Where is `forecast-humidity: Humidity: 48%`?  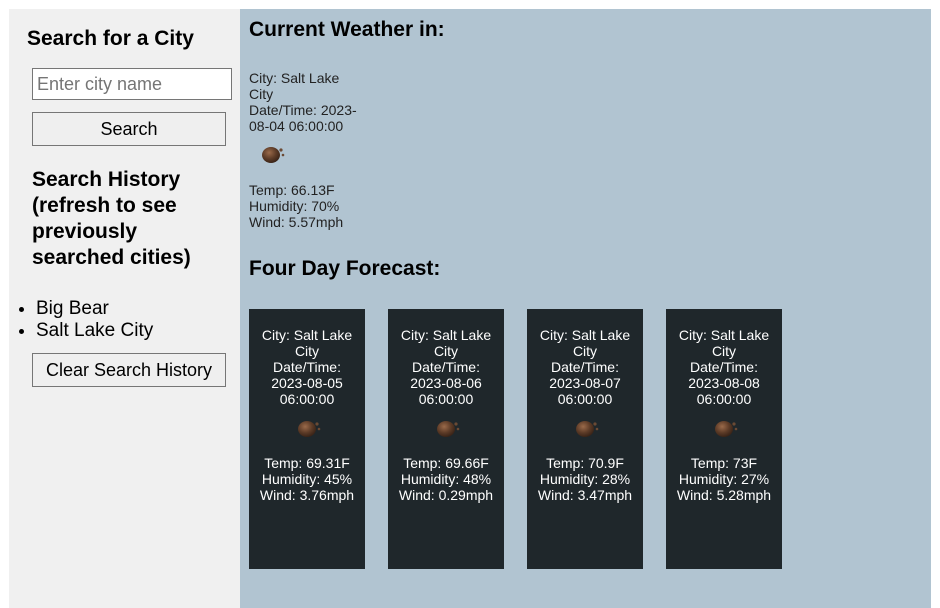 forecast-humidity: Humidity: 48% is located at coordinates (446, 479).